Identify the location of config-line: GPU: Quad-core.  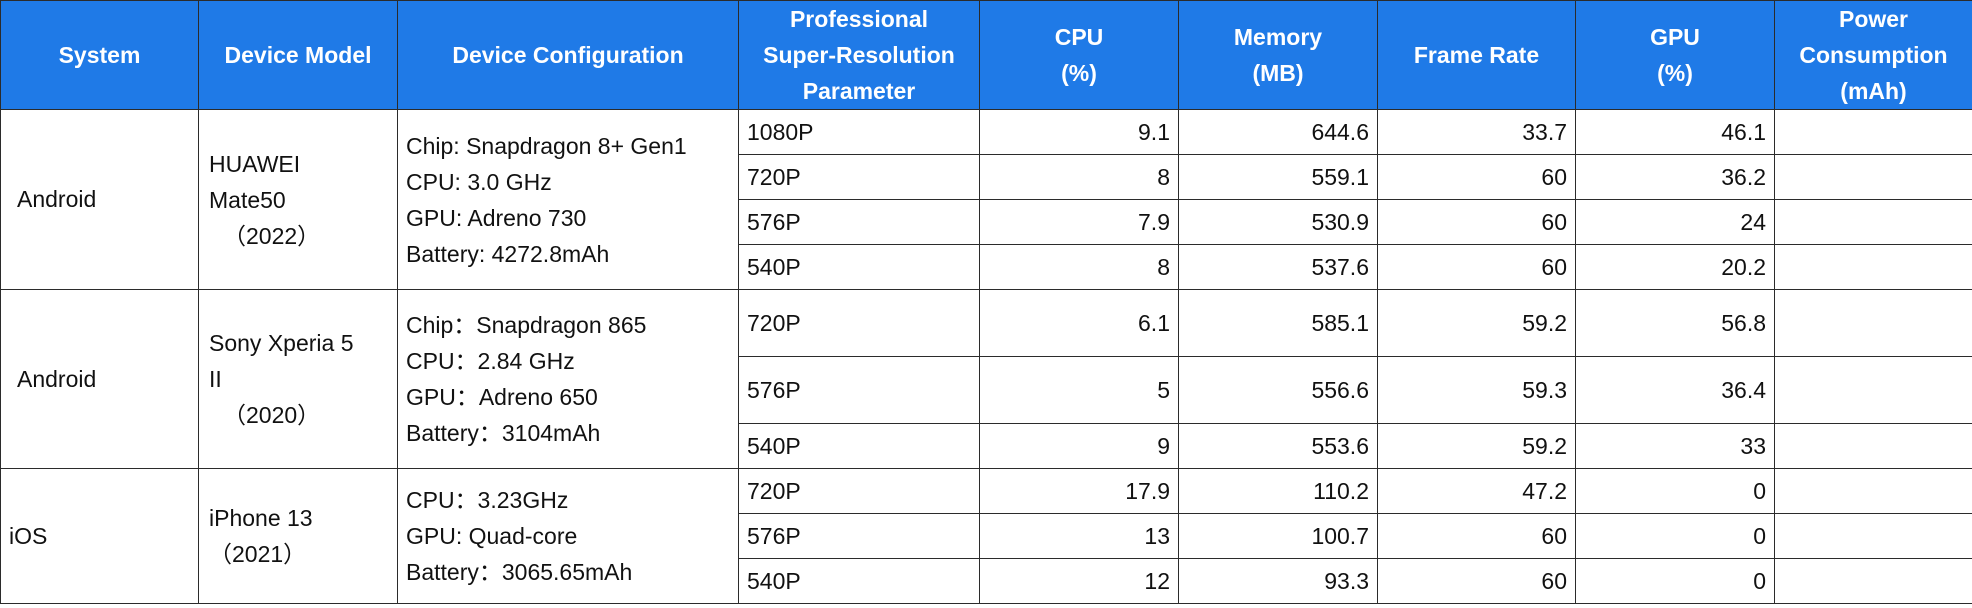
(492, 536).